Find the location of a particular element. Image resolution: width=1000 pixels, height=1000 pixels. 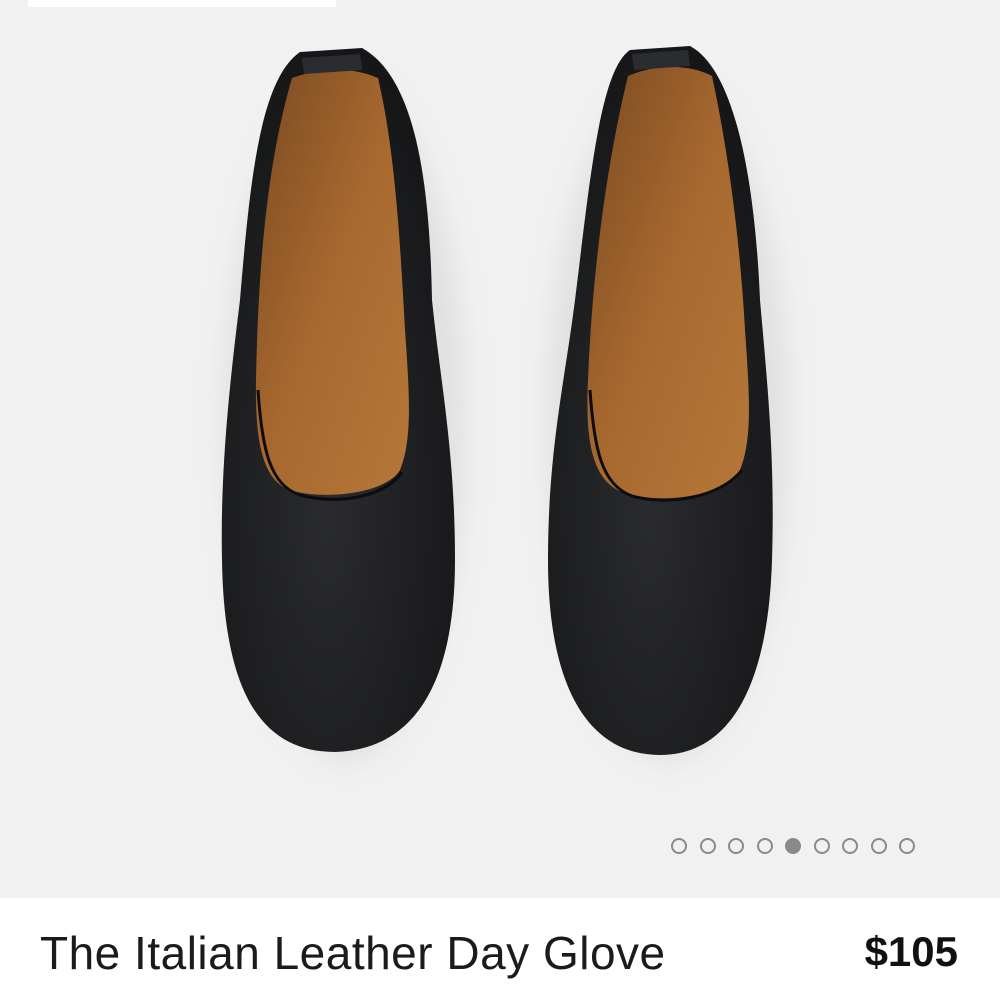

product-price: $105 is located at coordinates (911, 951).